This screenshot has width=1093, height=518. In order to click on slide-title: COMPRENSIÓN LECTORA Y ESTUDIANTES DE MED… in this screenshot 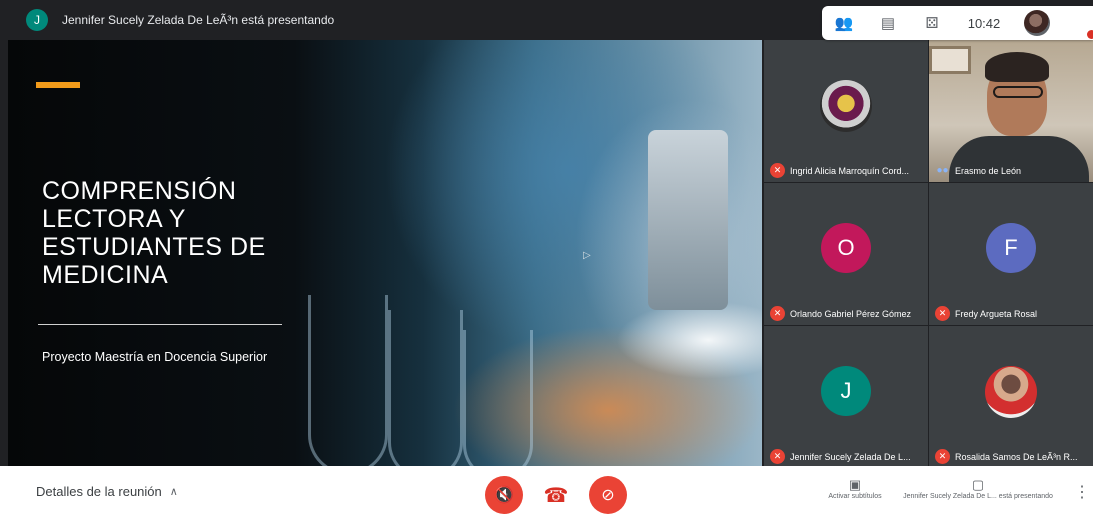, I will do `click(154, 233)`.